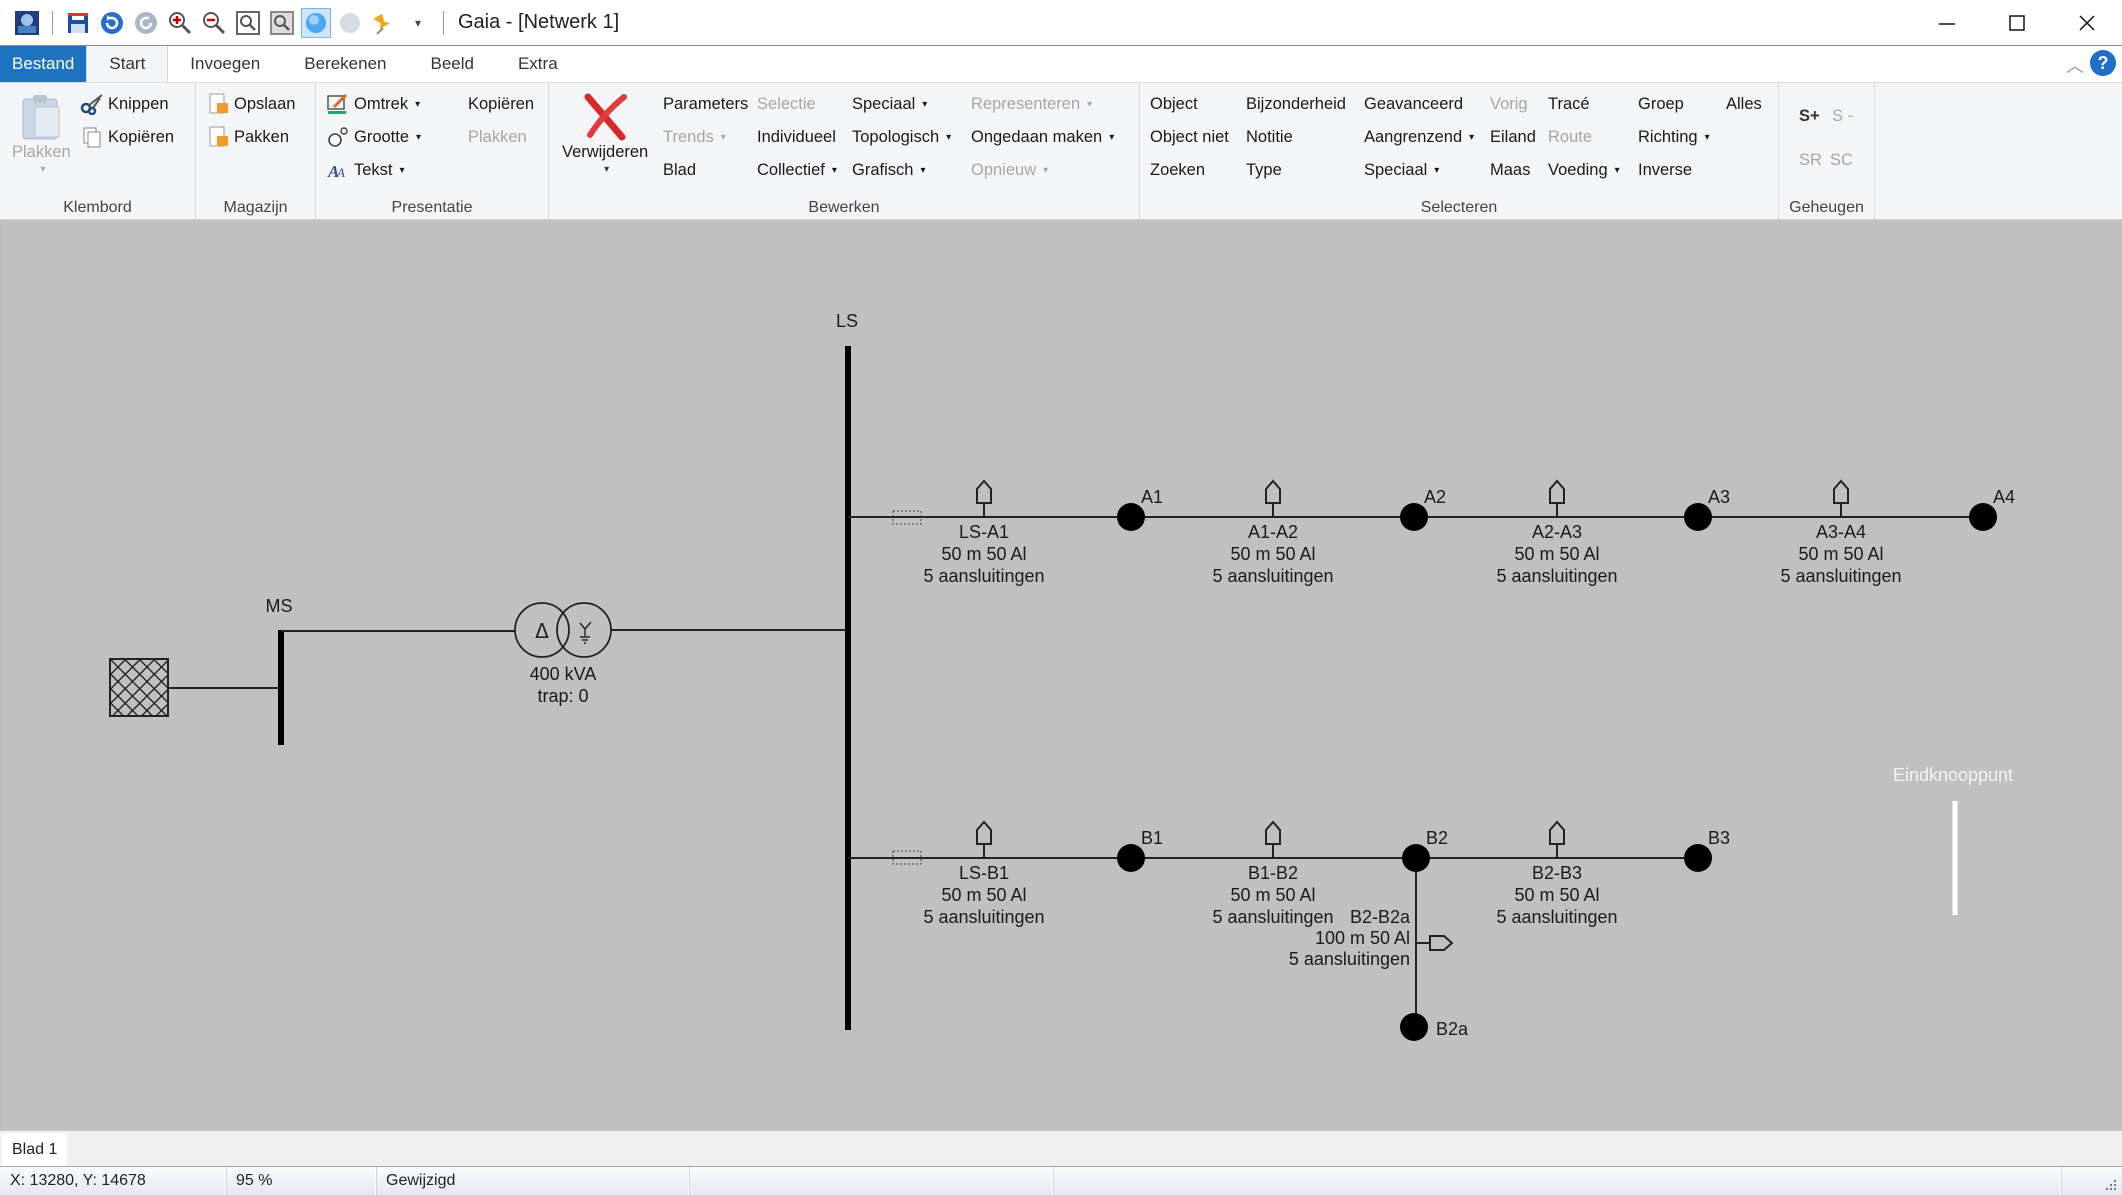 The width and height of the screenshot is (2122, 1195). What do you see at coordinates (1510, 170) in the screenshot?
I see `maas-button: Maas` at bounding box center [1510, 170].